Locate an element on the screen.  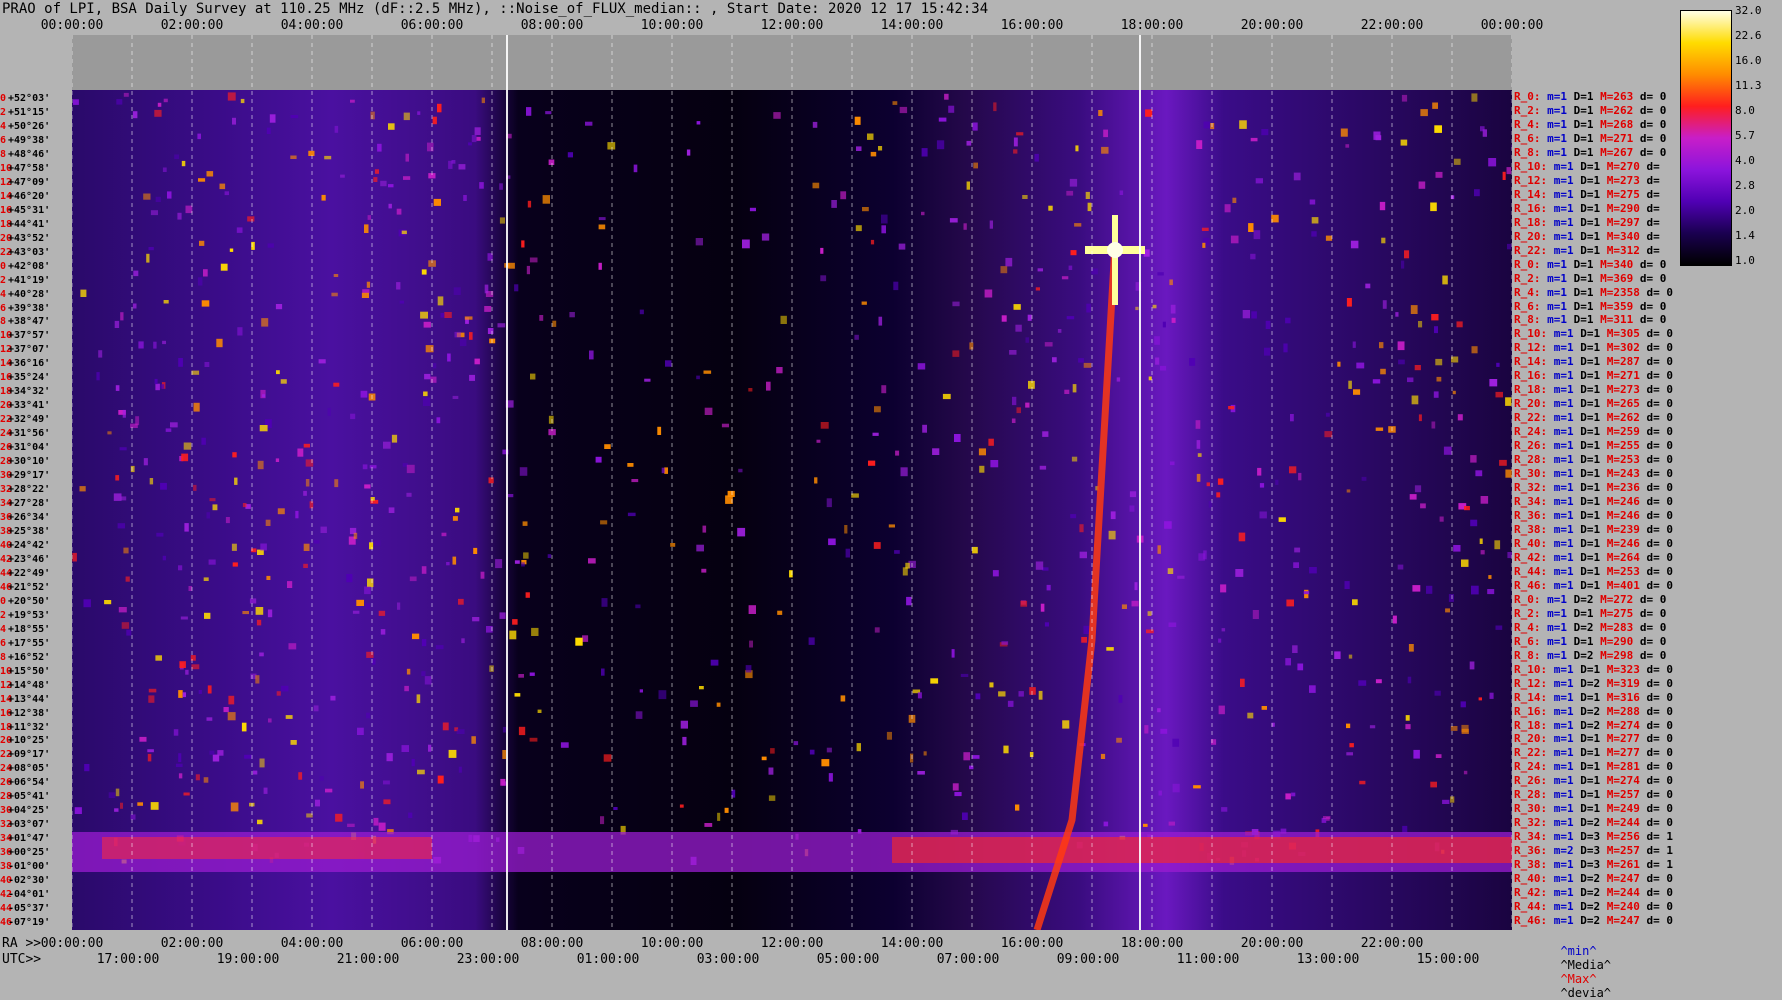
ra_axis-tick: 04:00:00 is located at coordinates (312, 943).